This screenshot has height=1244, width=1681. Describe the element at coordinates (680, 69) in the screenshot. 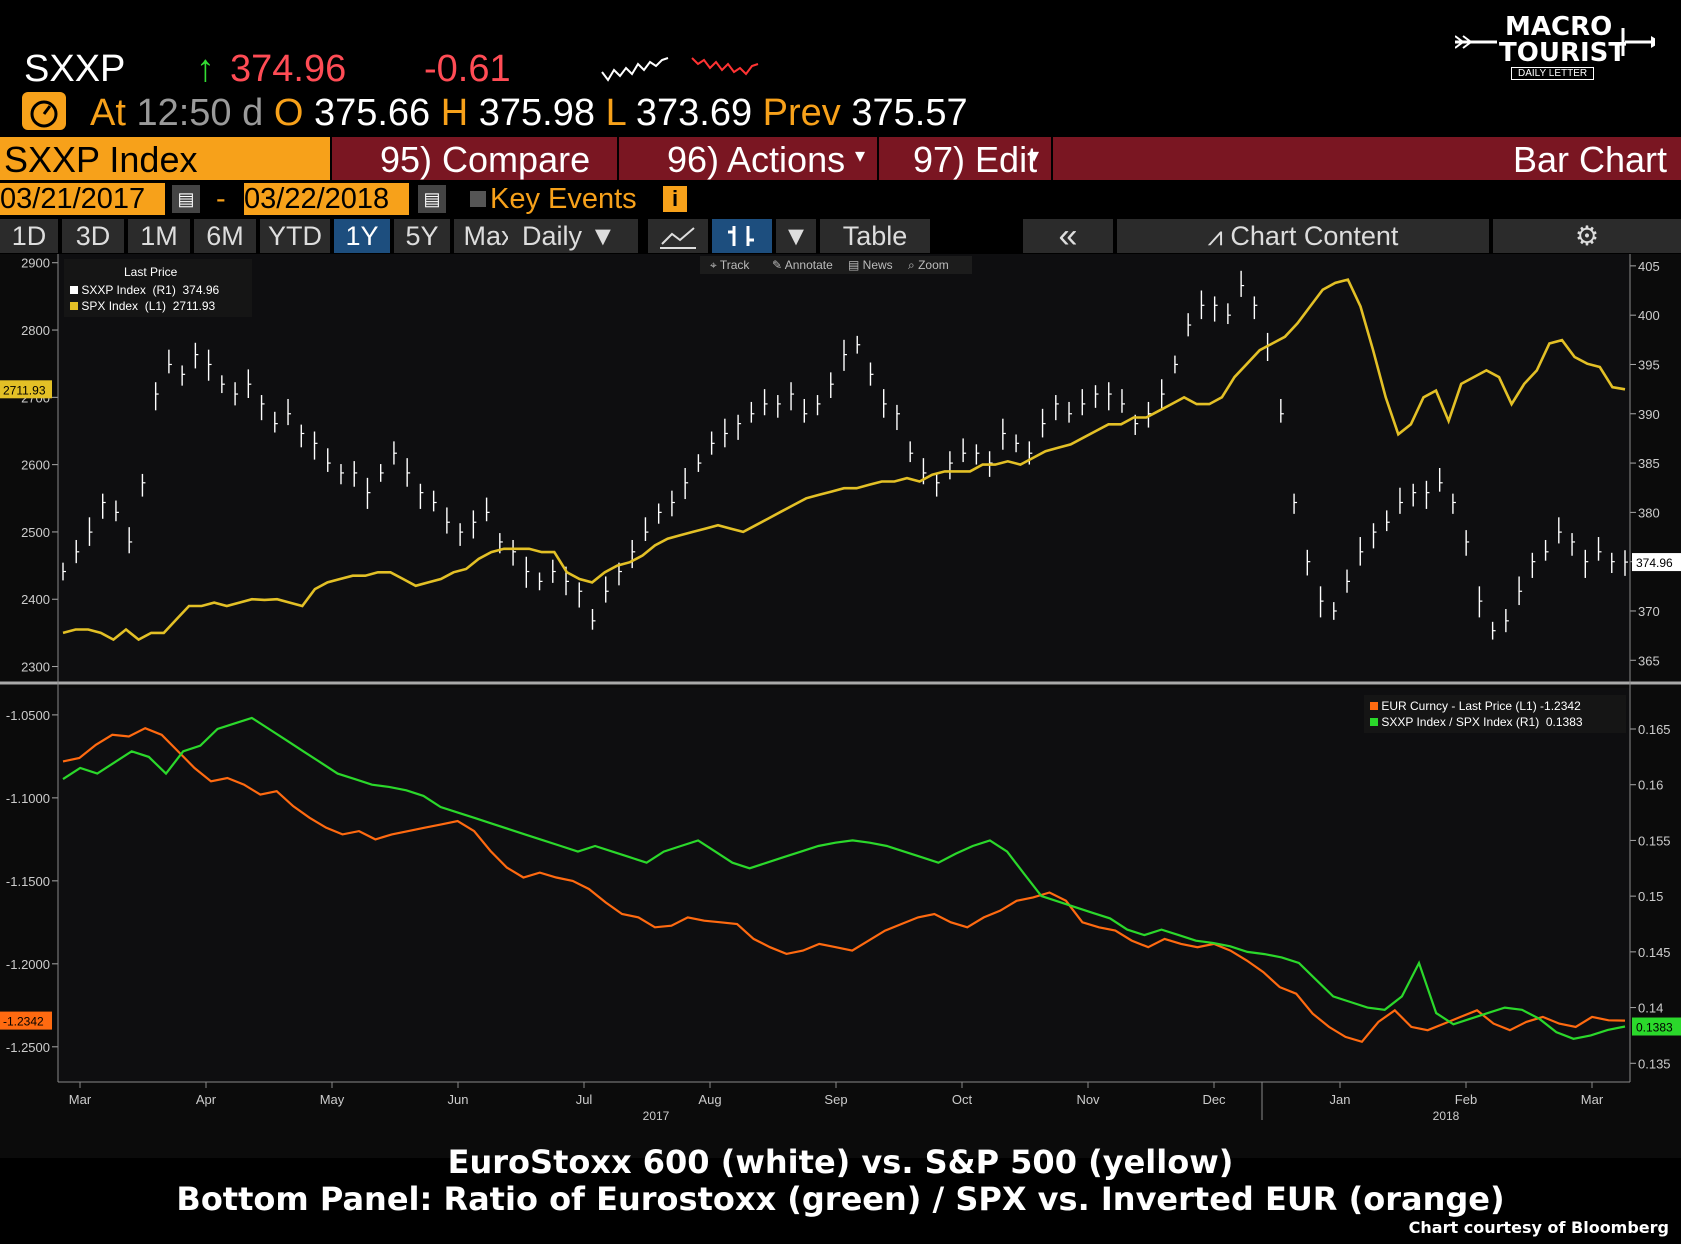

I see `sparkline` at that location.